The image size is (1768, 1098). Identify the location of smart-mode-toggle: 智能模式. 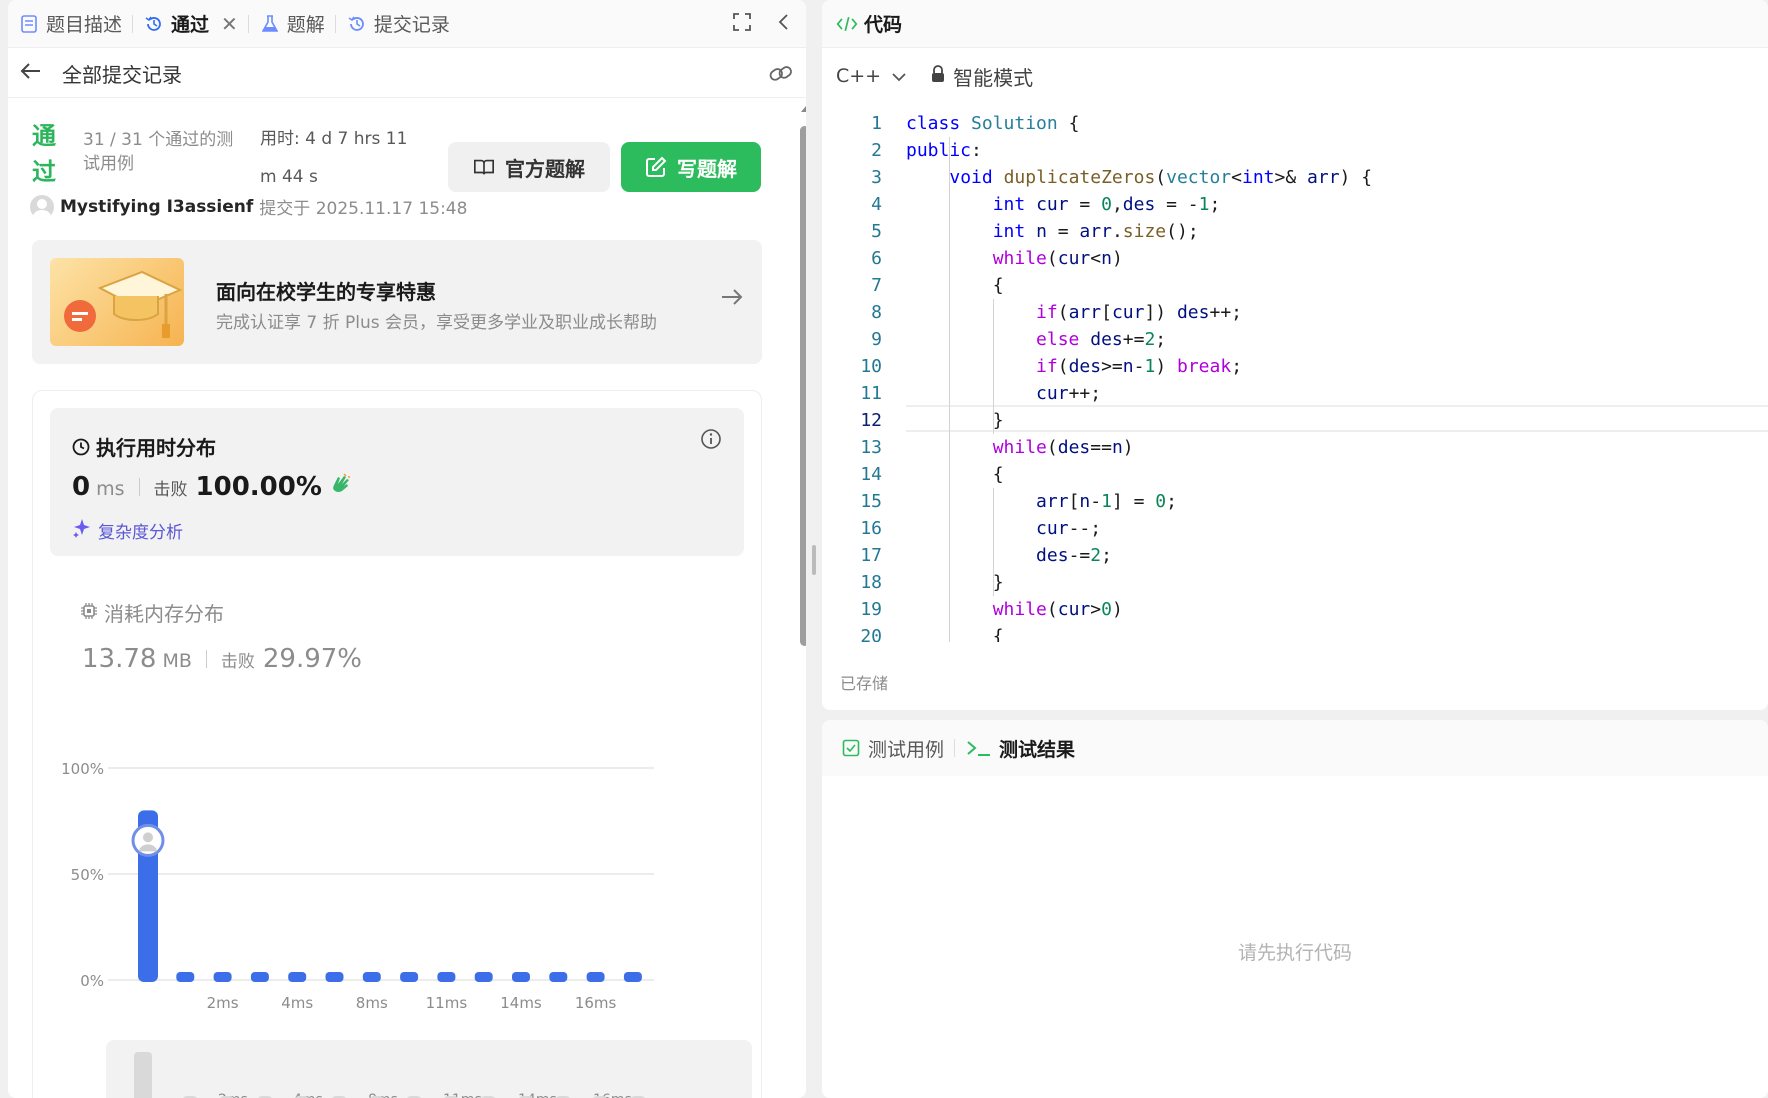
(982, 76).